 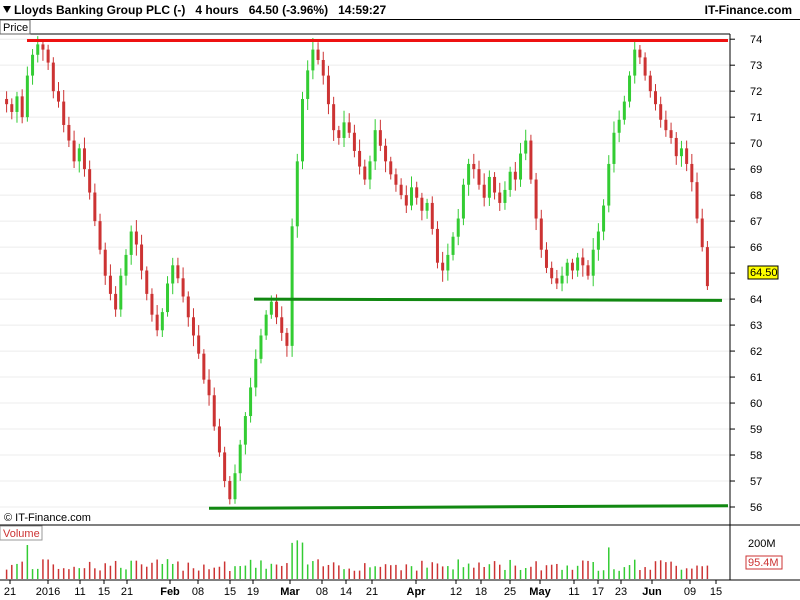 I want to click on time-tick-label: 25, so click(x=510, y=592).